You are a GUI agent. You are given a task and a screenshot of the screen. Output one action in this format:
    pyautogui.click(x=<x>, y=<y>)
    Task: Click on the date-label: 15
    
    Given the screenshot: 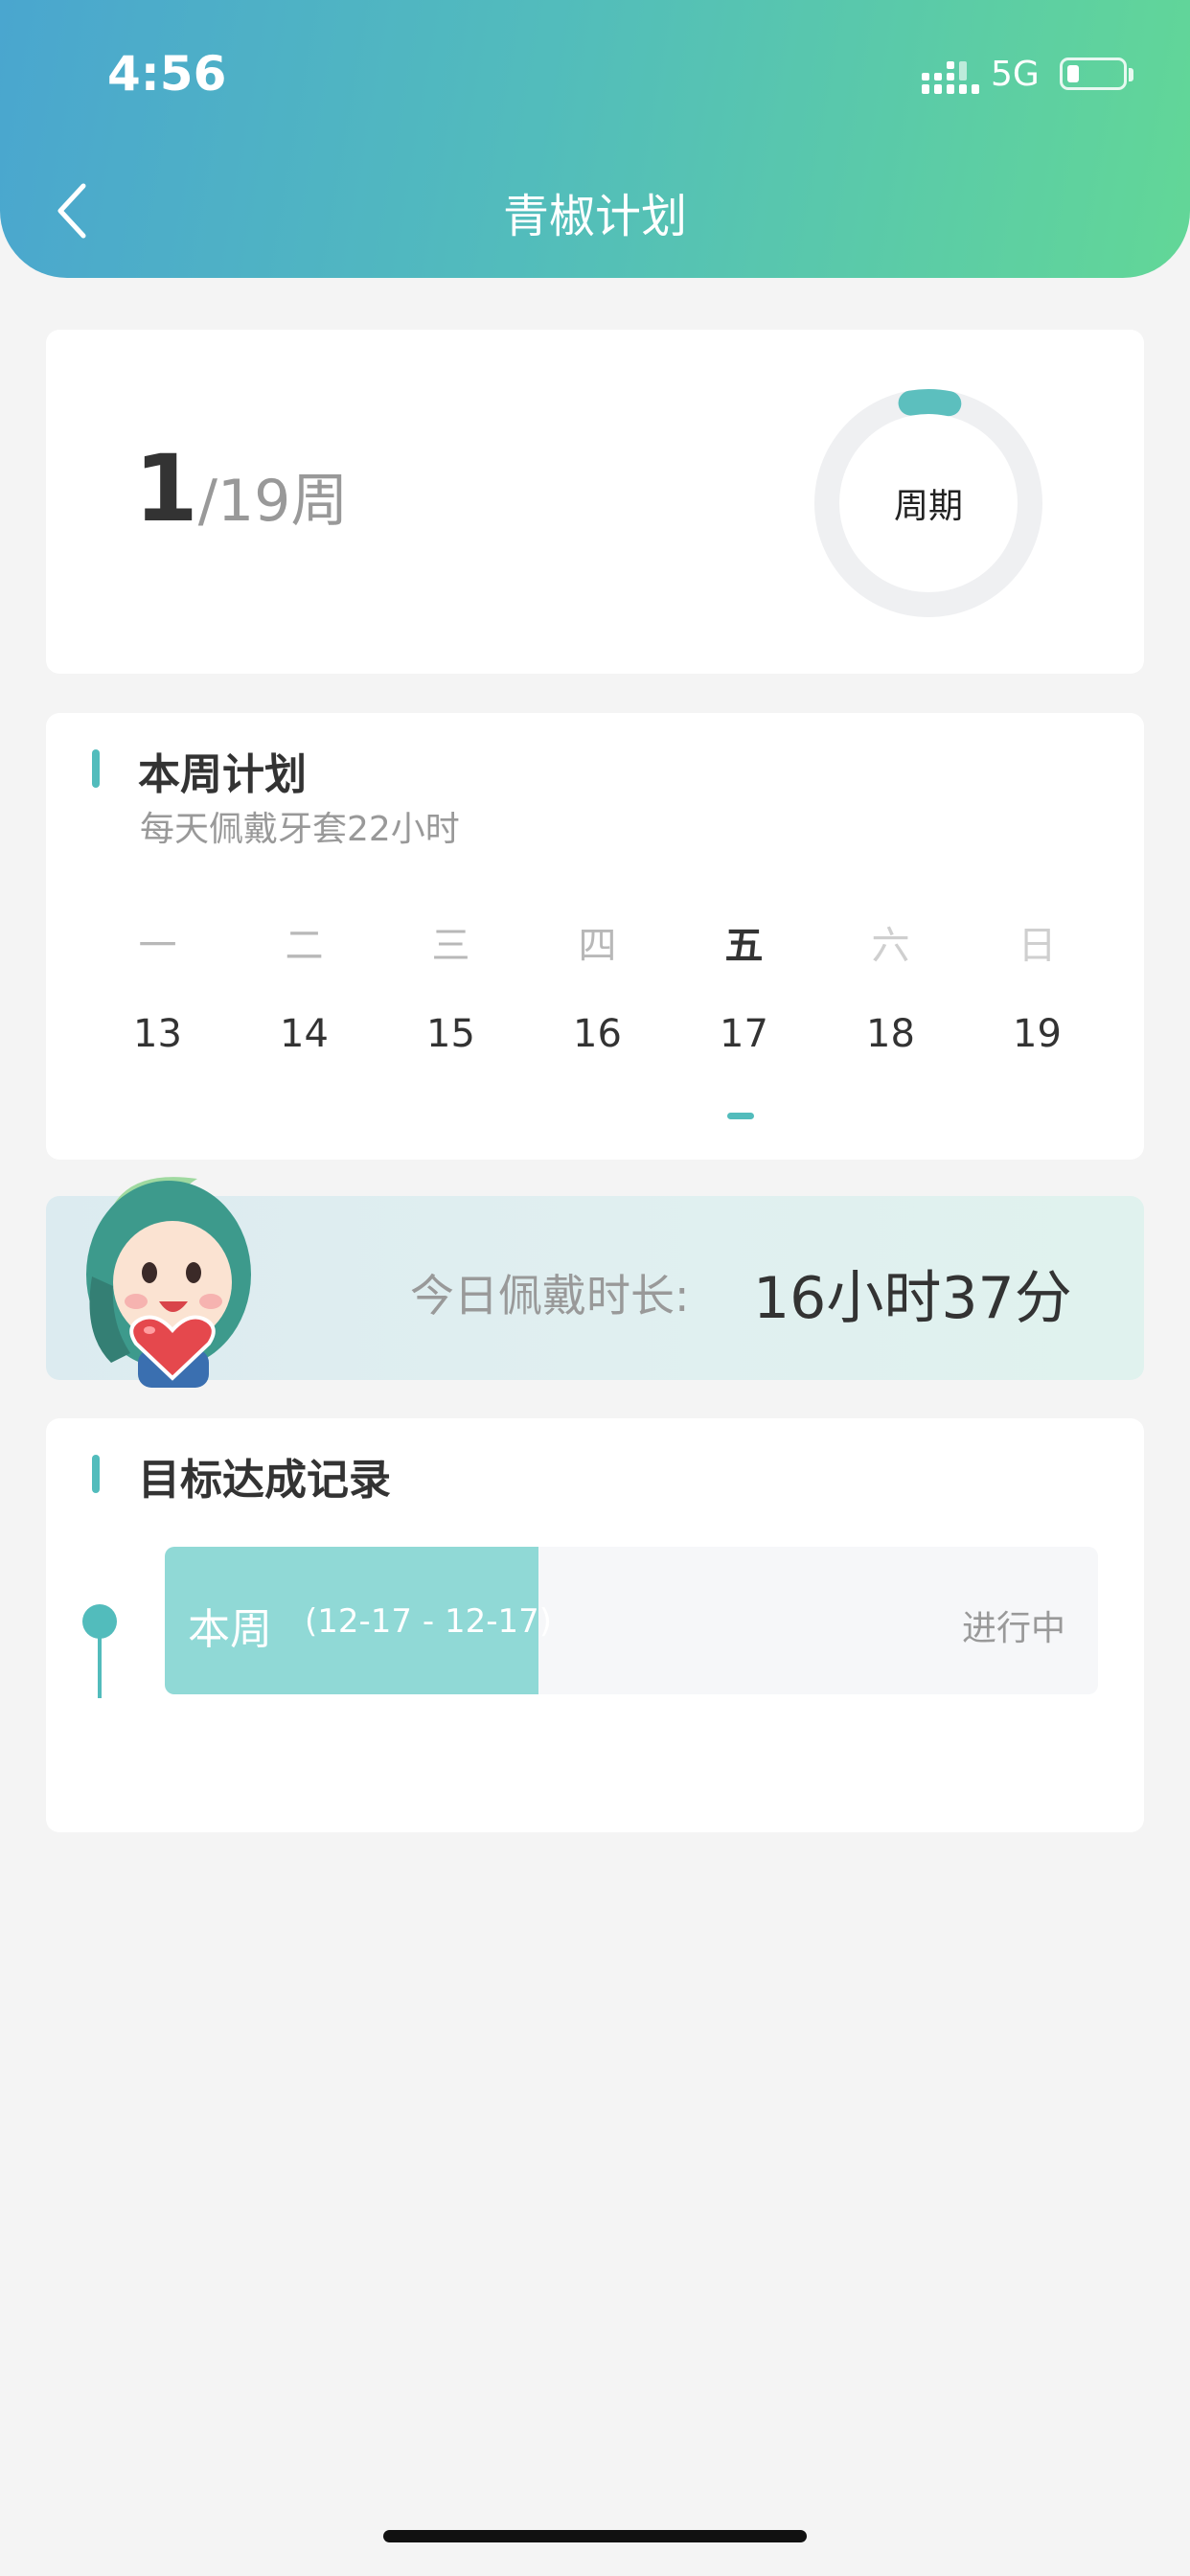 What is the action you would take?
    pyautogui.click(x=451, y=1034)
    